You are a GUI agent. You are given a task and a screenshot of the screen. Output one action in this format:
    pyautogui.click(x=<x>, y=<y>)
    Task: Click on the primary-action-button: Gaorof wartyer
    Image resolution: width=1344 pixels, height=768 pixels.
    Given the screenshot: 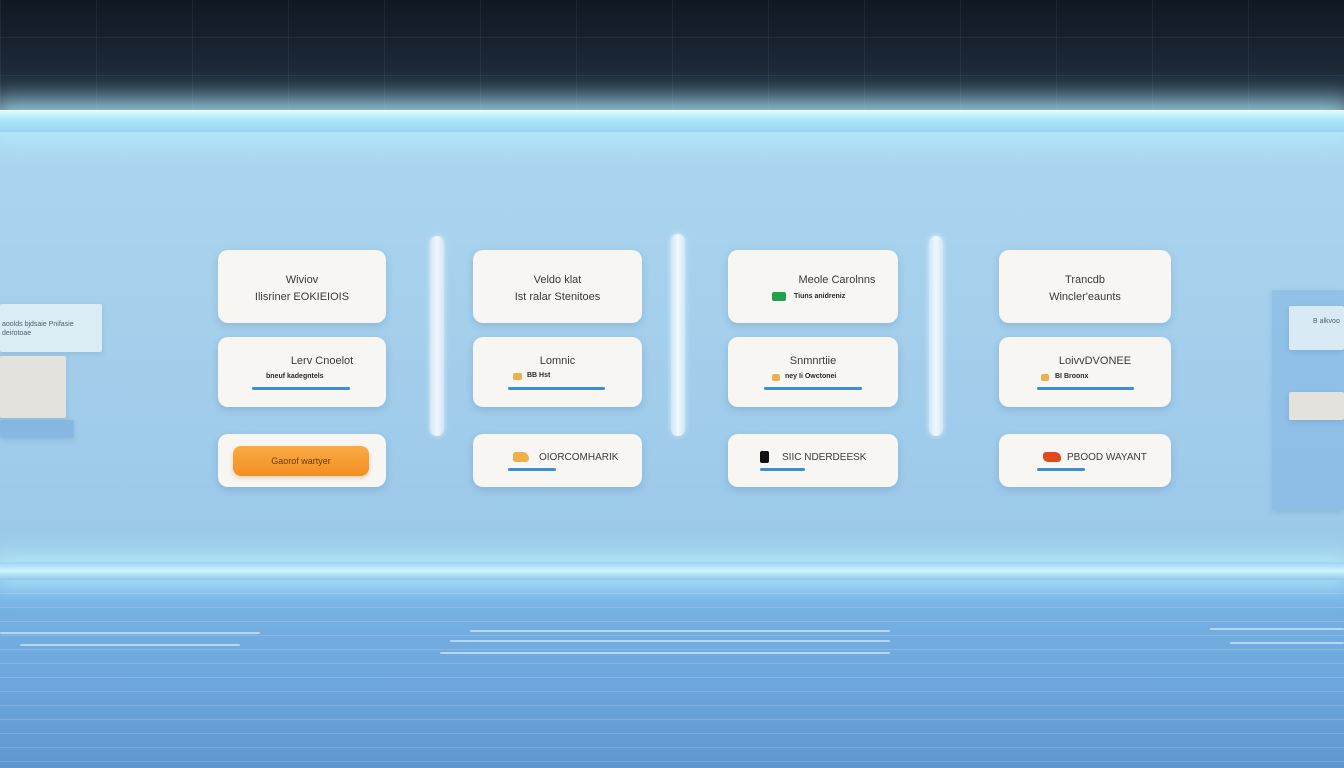 What is the action you would take?
    pyautogui.click(x=301, y=461)
    